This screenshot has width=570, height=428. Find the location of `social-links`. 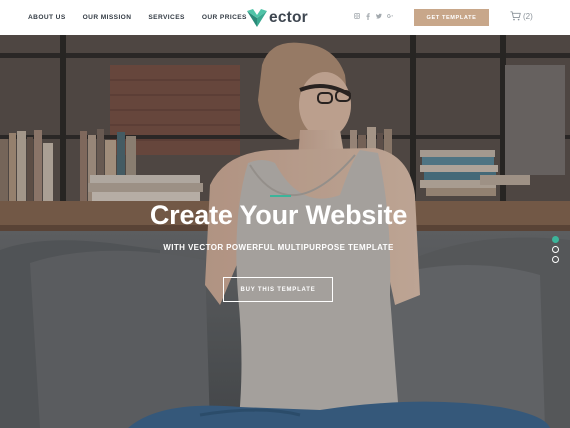

social-links is located at coordinates (373, 16).